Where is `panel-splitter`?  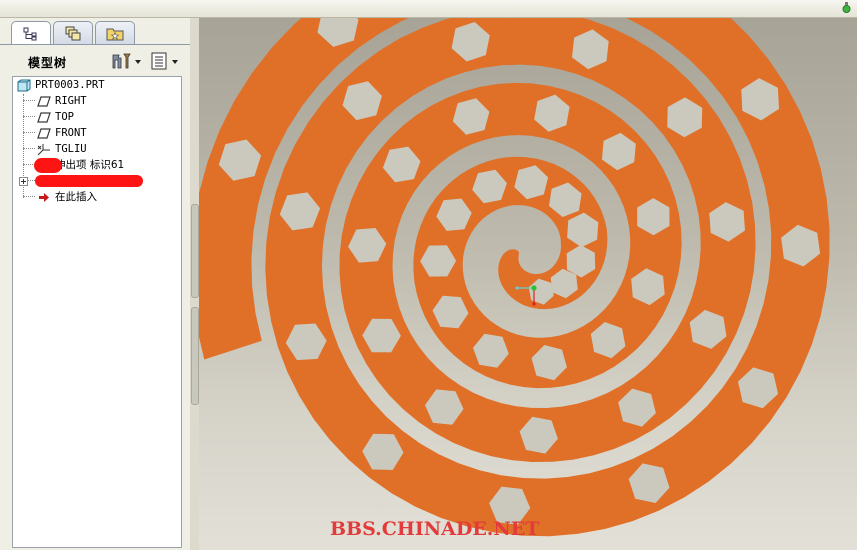 panel-splitter is located at coordinates (194, 284).